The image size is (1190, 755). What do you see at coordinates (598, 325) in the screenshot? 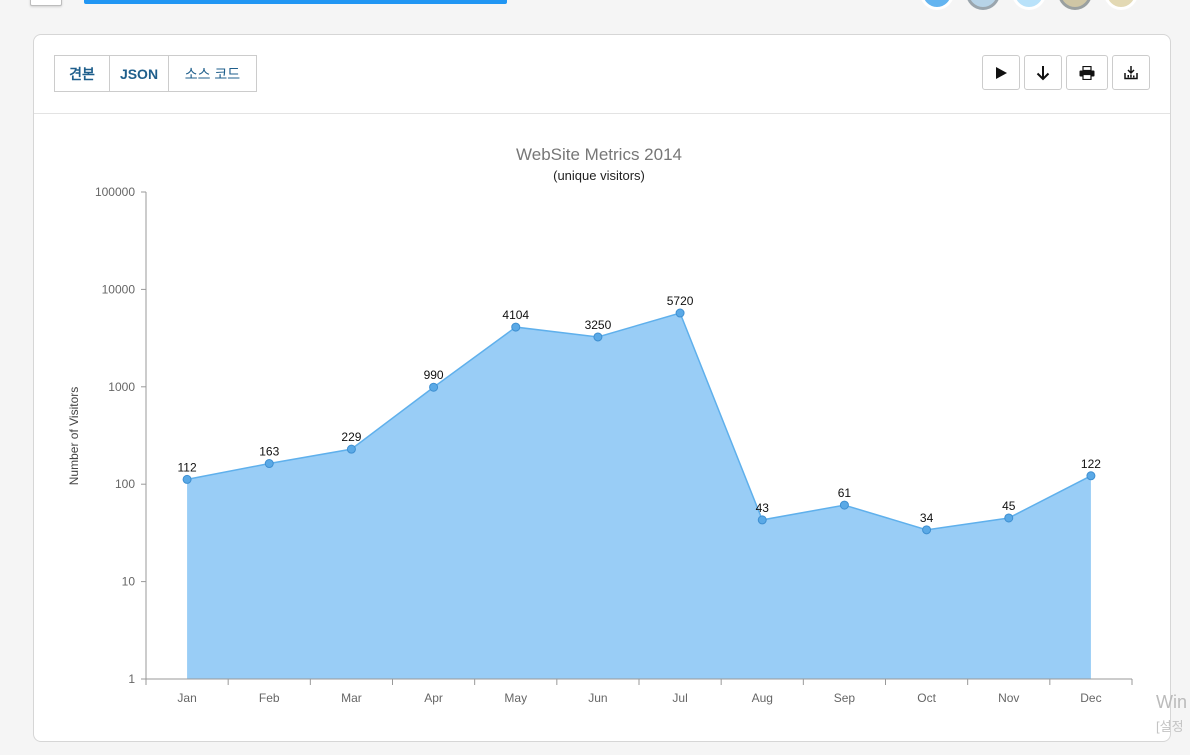
I see `data-label: 3250` at bounding box center [598, 325].